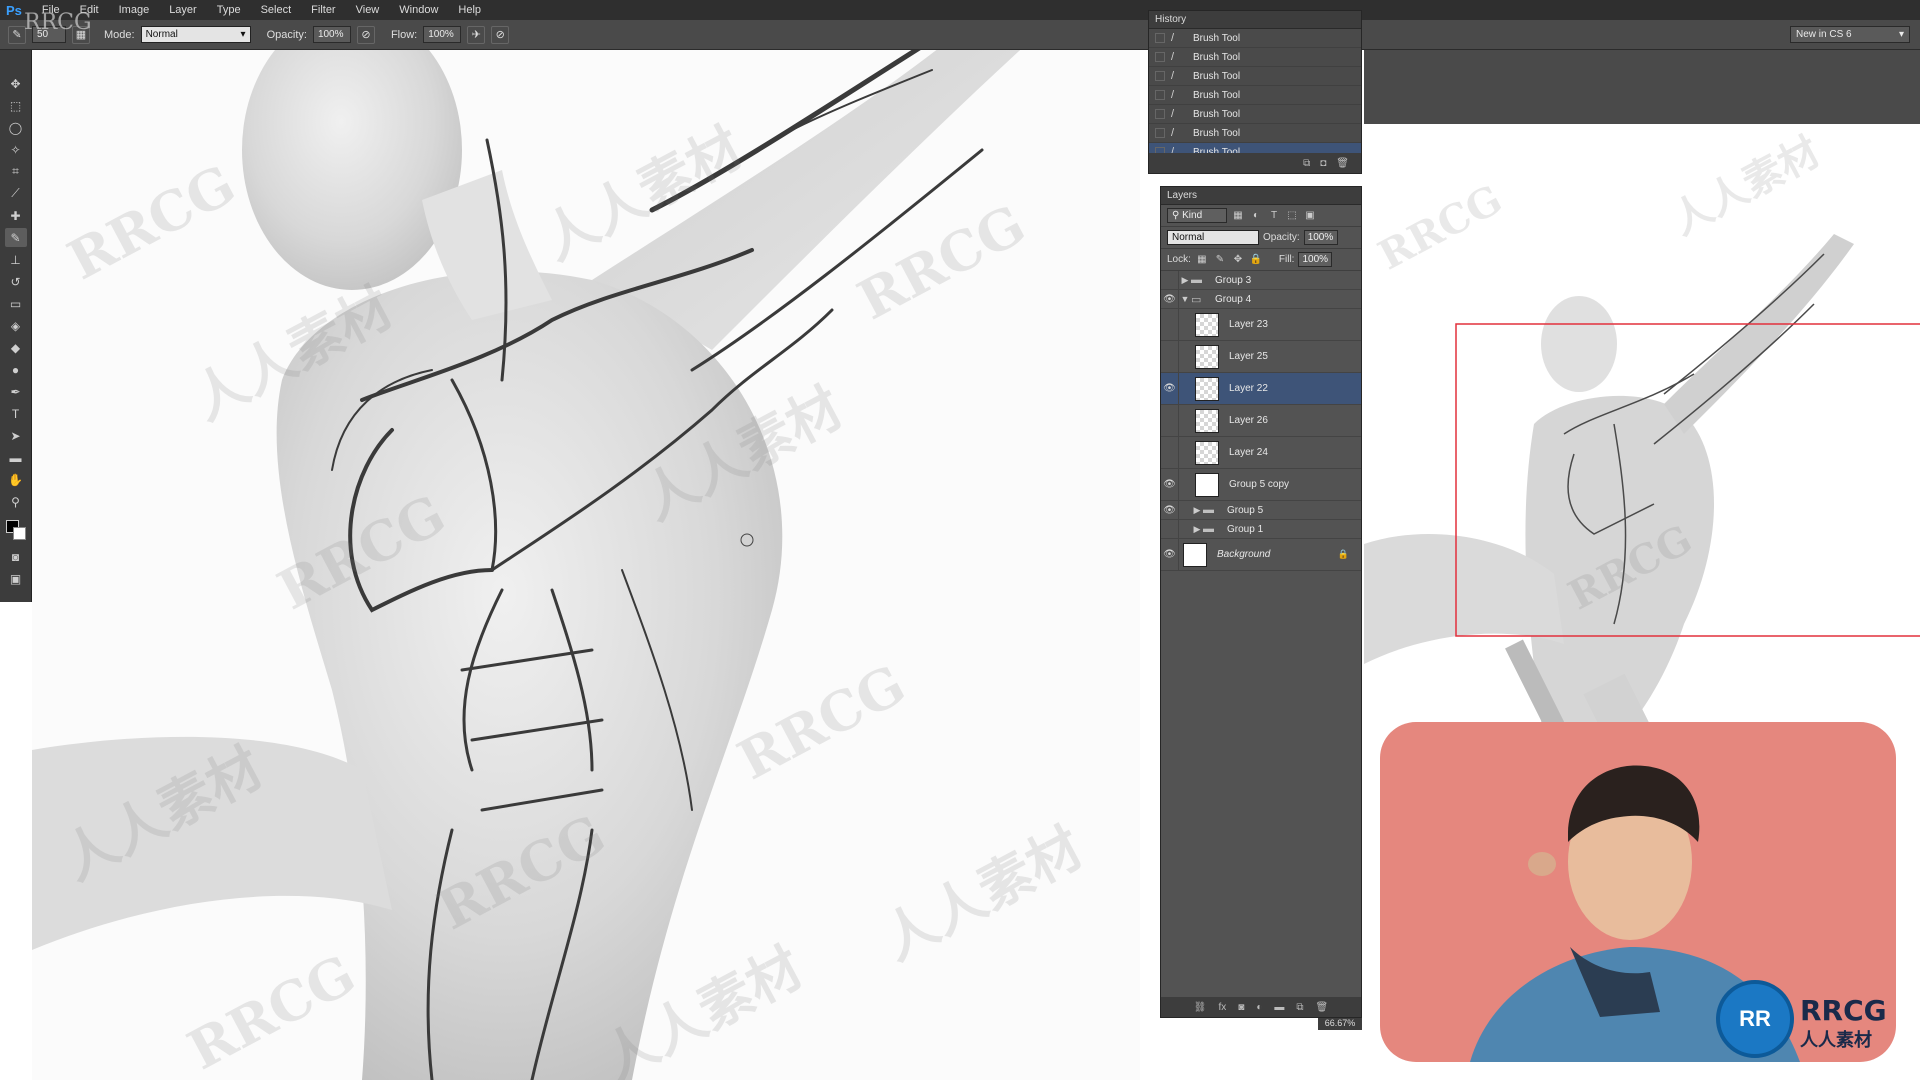 This screenshot has width=1920, height=1083. Describe the element at coordinates (1261, 510) in the screenshot. I see `layer-row: 👁 ▶ ▬ Group 5` at that location.